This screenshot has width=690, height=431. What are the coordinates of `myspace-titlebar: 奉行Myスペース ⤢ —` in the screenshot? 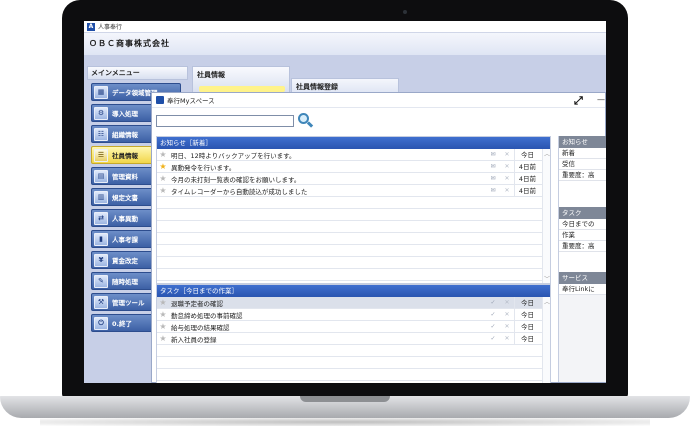 It's located at (378, 100).